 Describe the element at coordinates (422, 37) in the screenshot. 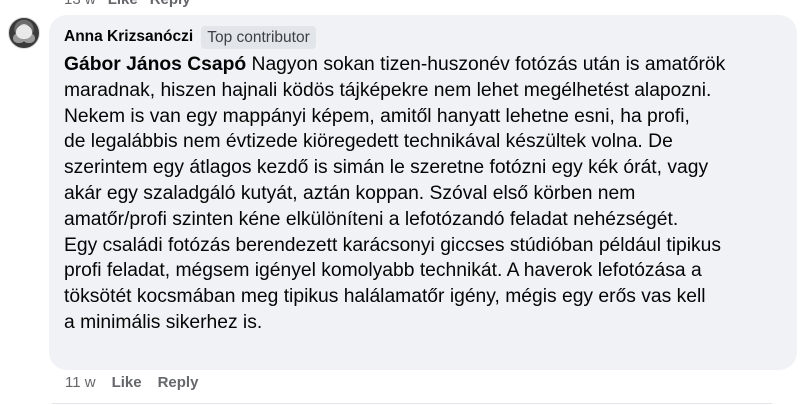

I see `comment-header: Anna Krizsanóczi Top contributor` at that location.